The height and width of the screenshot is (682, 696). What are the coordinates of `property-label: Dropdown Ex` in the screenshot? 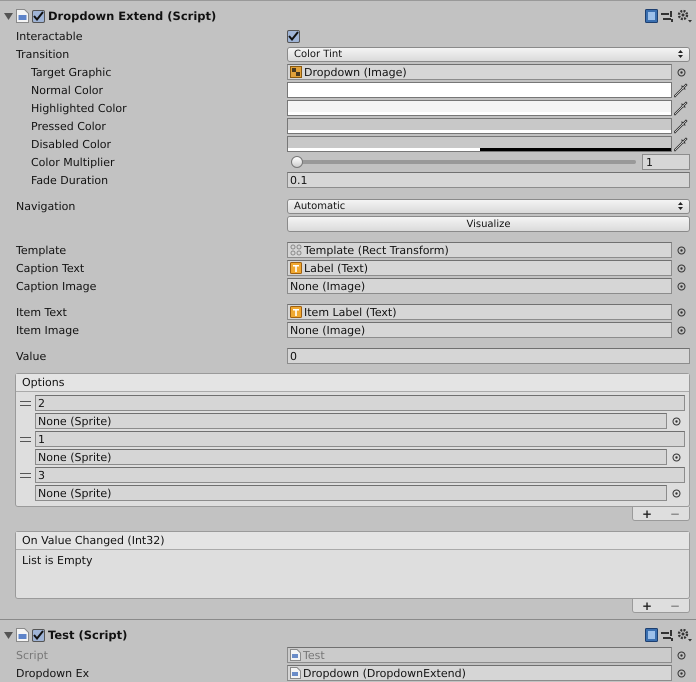 It's located at (52, 673).